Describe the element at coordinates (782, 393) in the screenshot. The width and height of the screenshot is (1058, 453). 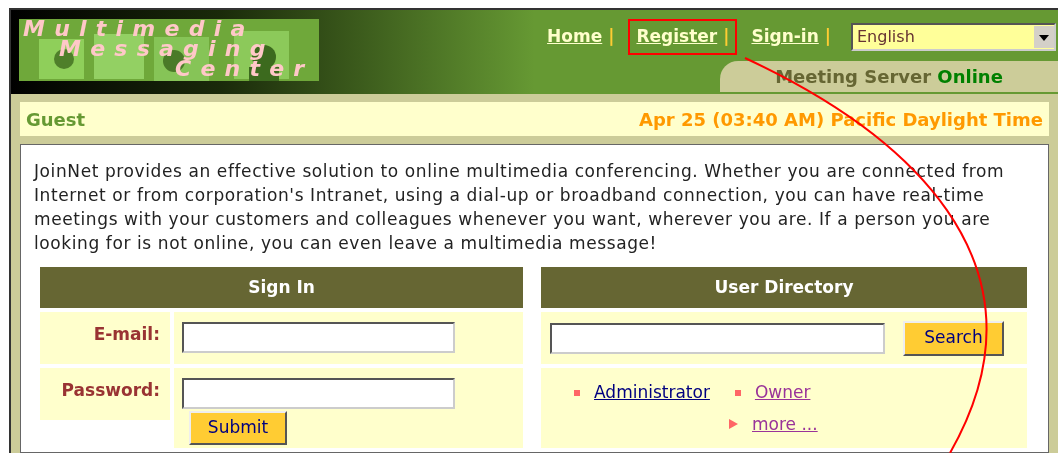
I see `user-link: Owner` at that location.